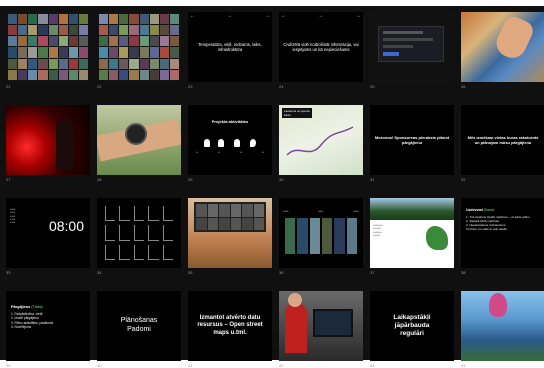 This screenshot has height=368, width=544. Describe the element at coordinates (230, 152) in the screenshot. I see `icon-captions: ▪▪ ▪▪ ▪▪ ▪▪` at that location.